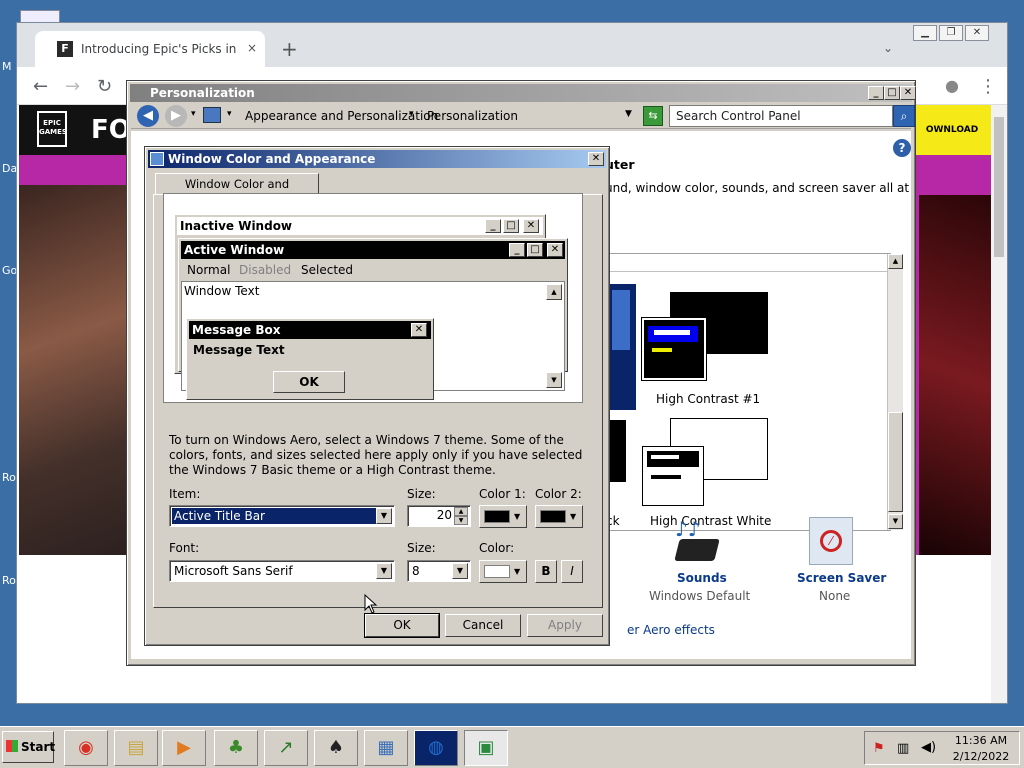  Describe the element at coordinates (653, 116) in the screenshot. I see `refresh-icon: ⇆` at that location.